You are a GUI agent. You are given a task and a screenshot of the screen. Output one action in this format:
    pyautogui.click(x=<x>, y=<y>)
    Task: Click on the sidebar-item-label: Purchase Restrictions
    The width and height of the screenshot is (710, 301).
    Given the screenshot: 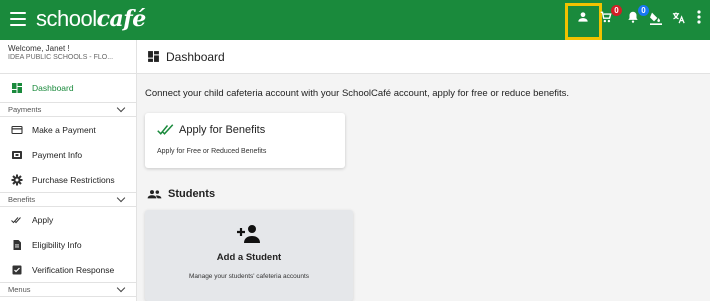 What is the action you would take?
    pyautogui.click(x=73, y=179)
    